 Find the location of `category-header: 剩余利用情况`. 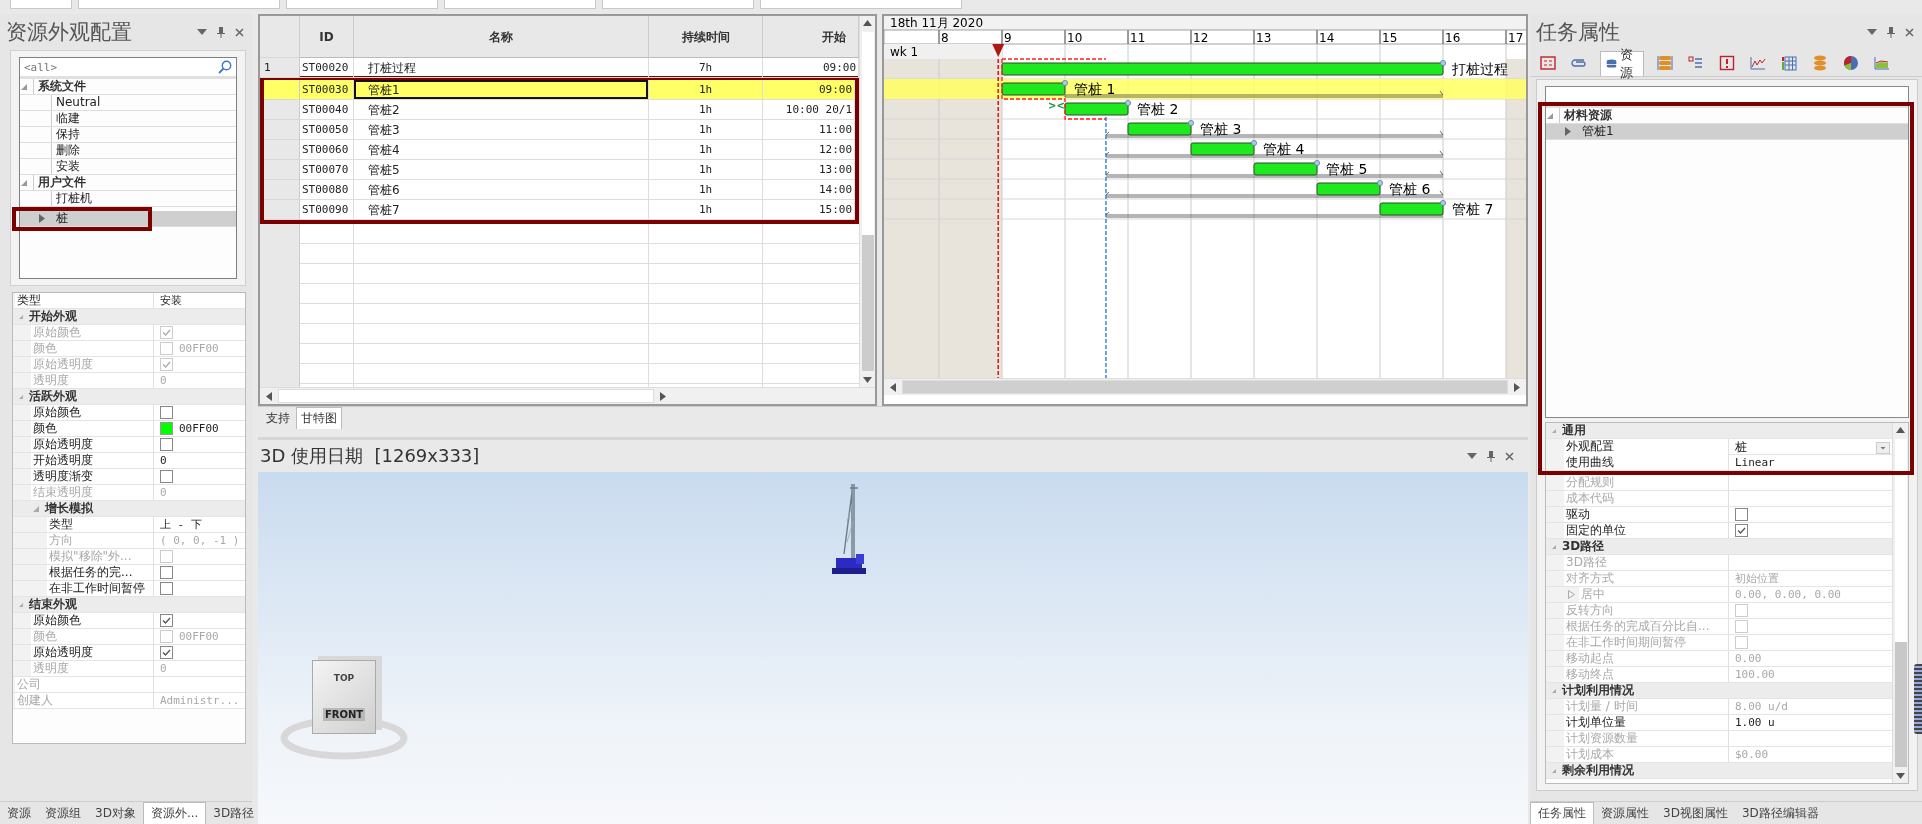

category-header: 剩余利用情况 is located at coordinates (1719, 771).